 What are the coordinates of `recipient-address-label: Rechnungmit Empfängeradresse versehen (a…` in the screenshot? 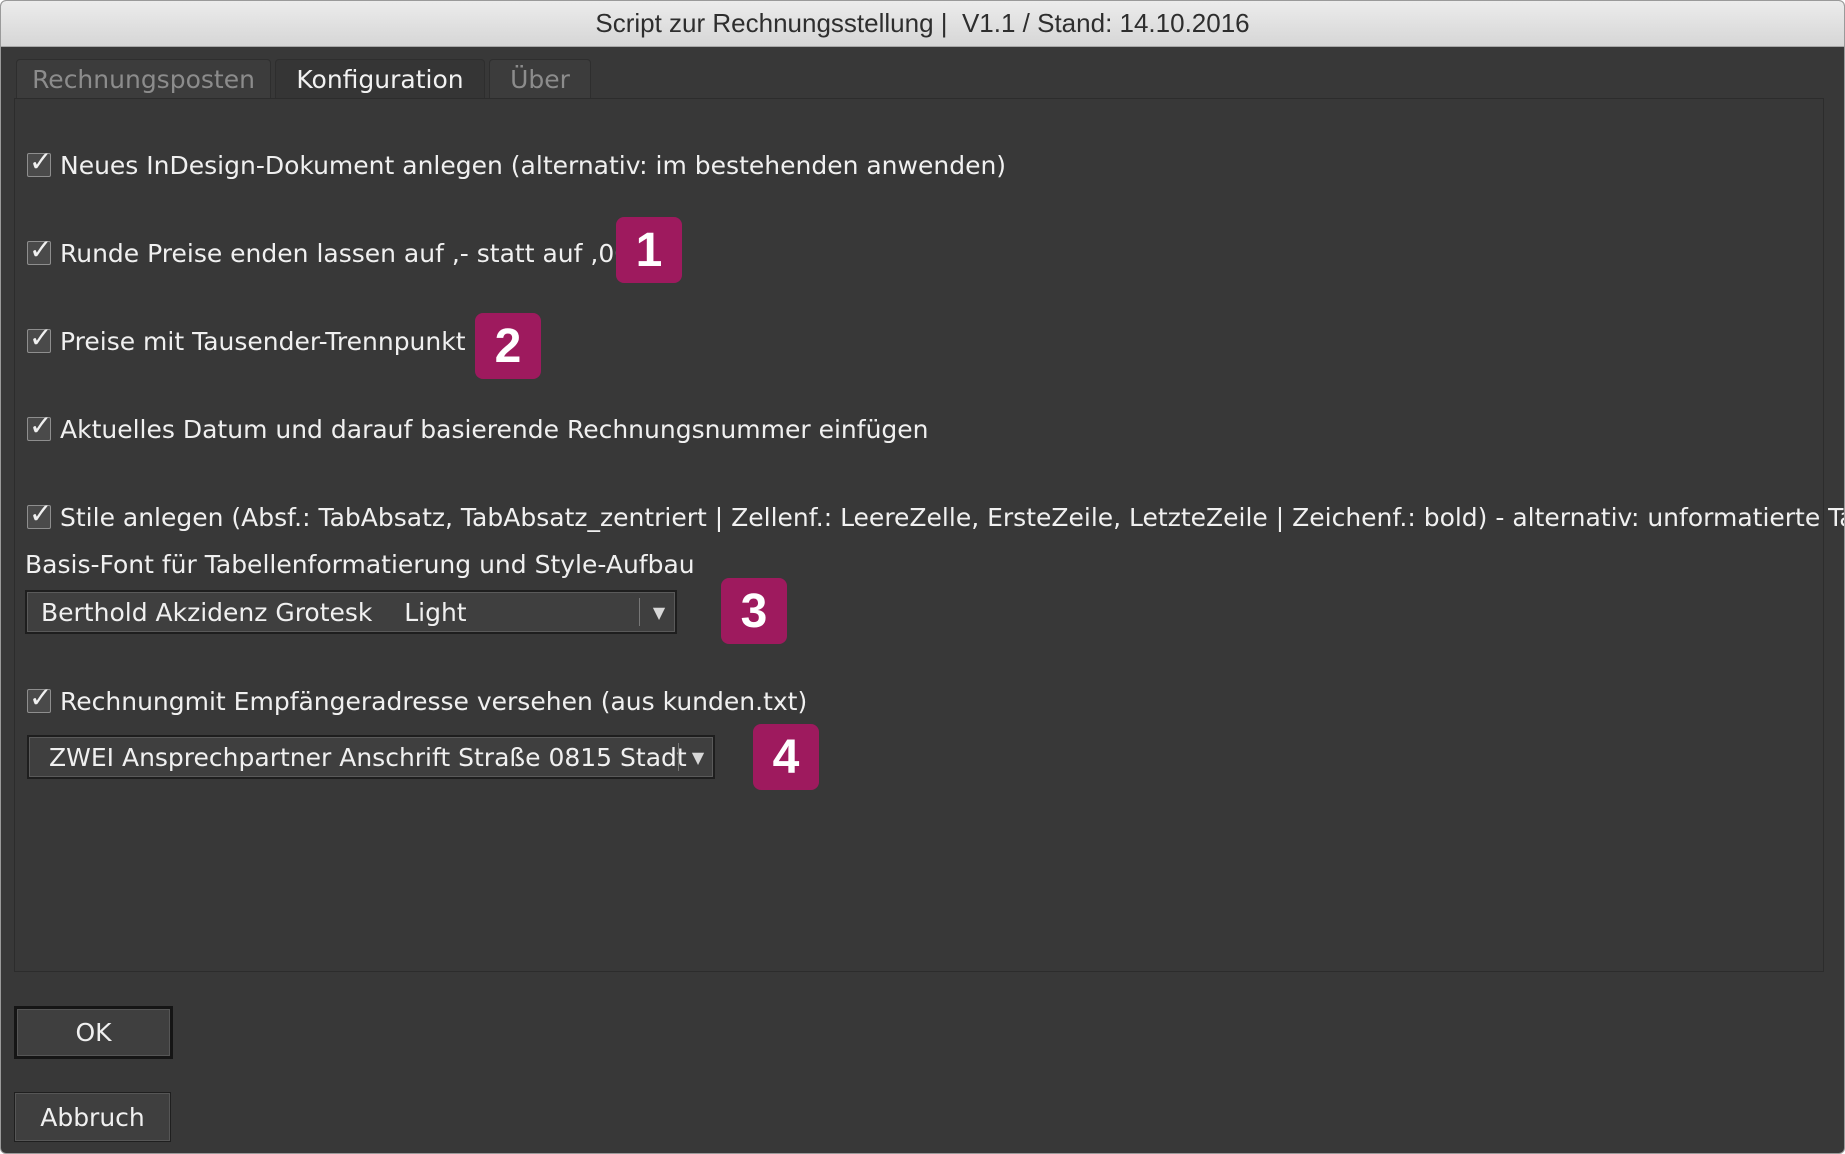 It's located at (434, 701).